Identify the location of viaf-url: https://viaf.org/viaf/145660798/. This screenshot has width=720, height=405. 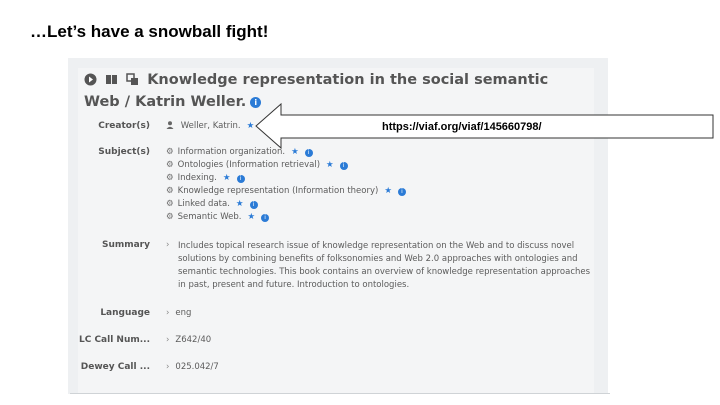
(462, 127).